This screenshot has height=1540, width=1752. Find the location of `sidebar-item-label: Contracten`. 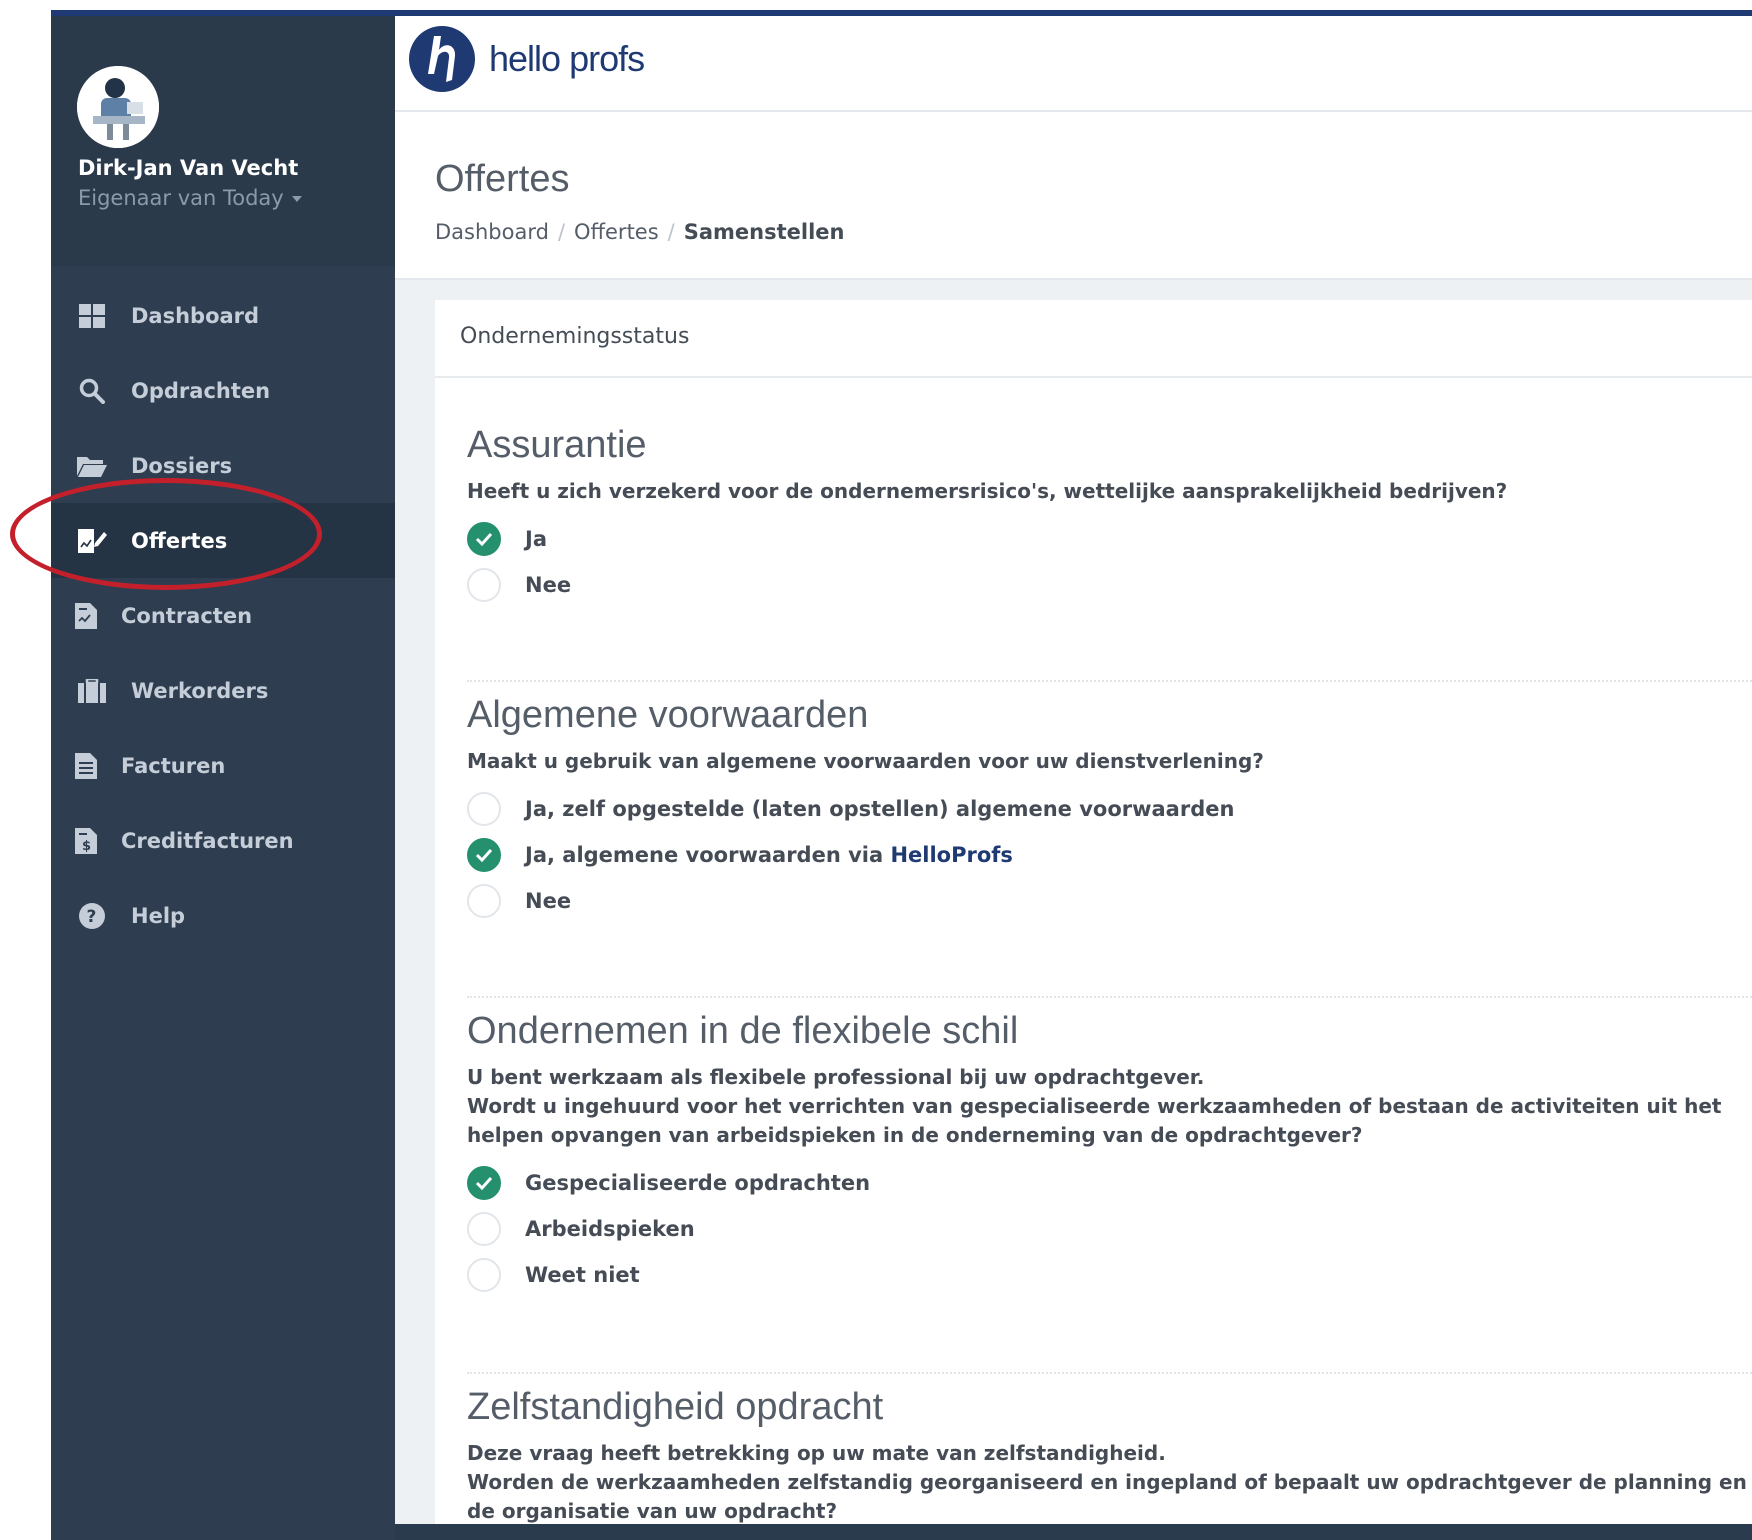

sidebar-item-label: Contracten is located at coordinates (187, 615).